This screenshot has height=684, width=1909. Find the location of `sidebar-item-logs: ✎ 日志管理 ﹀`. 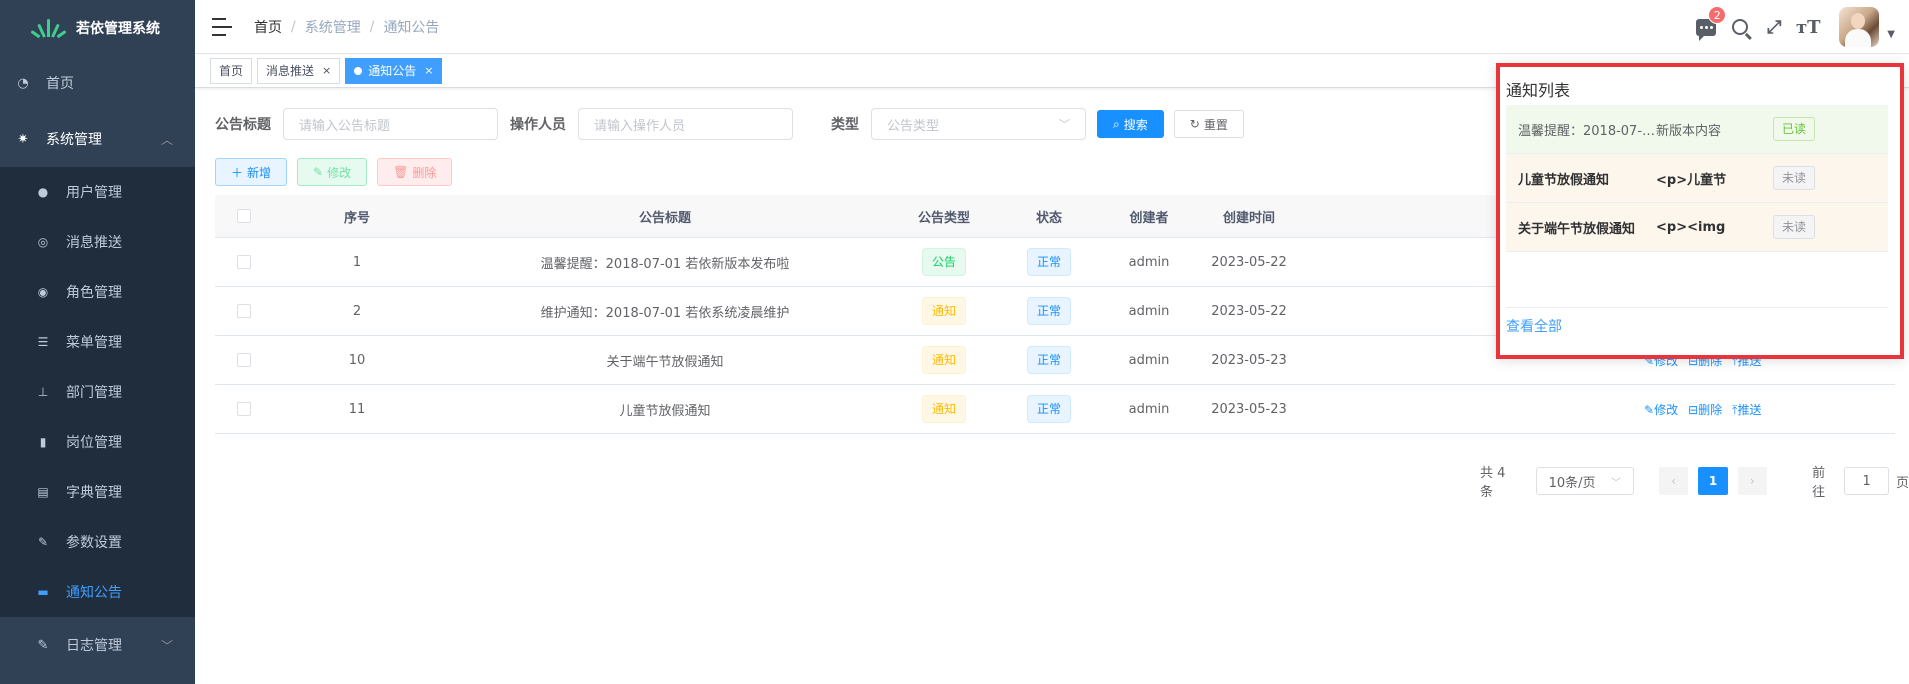

sidebar-item-logs: ✎ 日志管理 ﹀ is located at coordinates (97, 645).